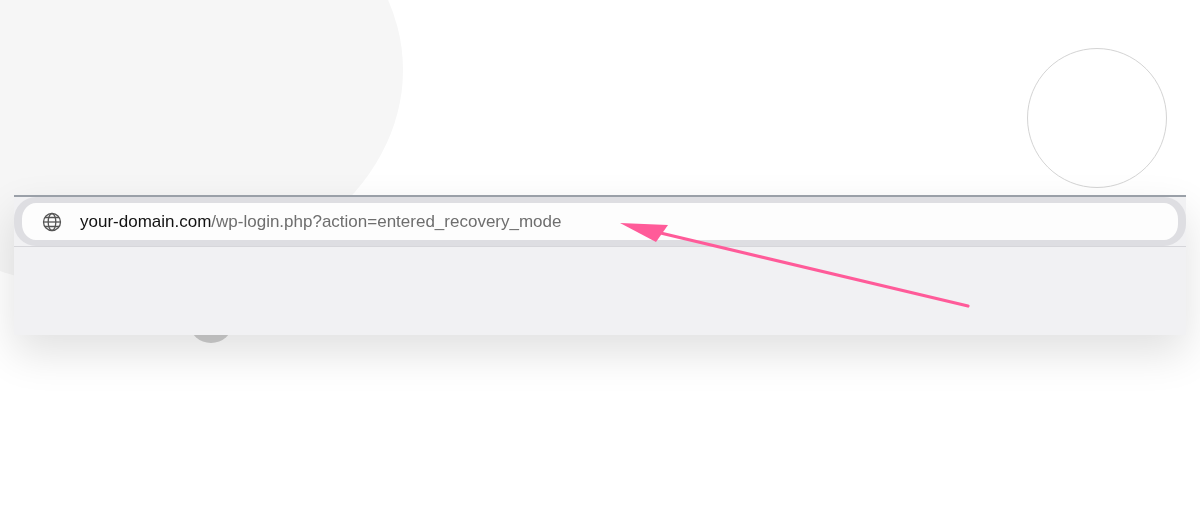  Describe the element at coordinates (600, 221) in the screenshot. I see `address-field: your-domain.com/wp-login.php?action=entered_recovery_mode` at that location.